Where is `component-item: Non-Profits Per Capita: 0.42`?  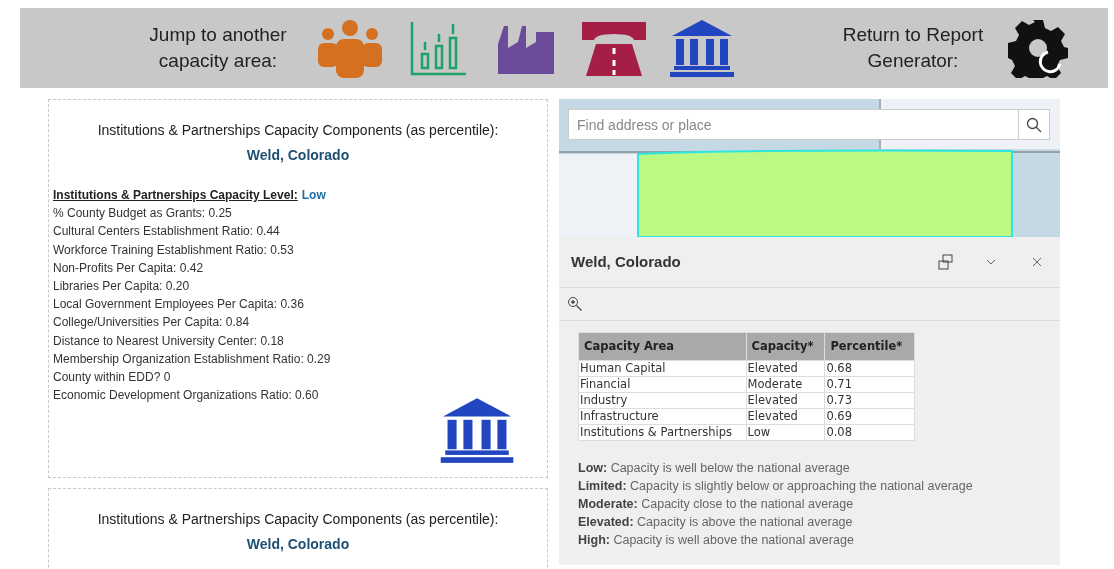
component-item: Non-Profits Per Capita: 0.42 is located at coordinates (129, 268).